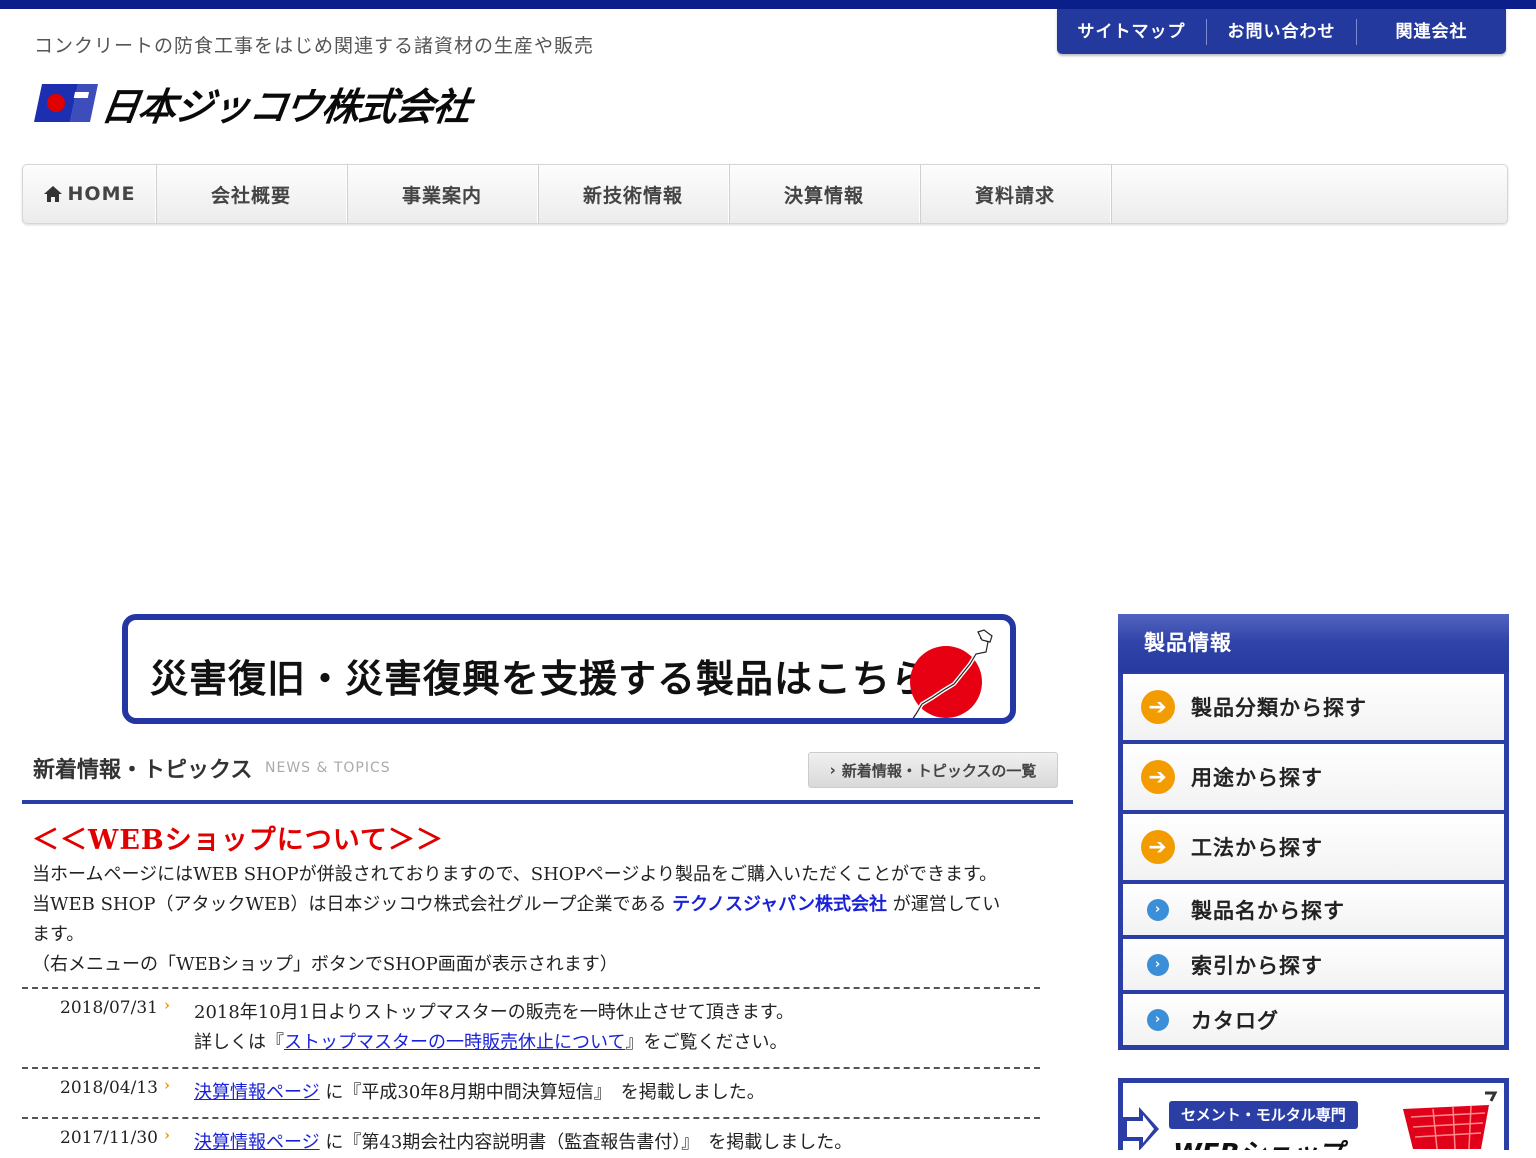 The image size is (1536, 1158). What do you see at coordinates (1015, 194) in the screenshot?
I see `nav-request-materials: 資料請求` at bounding box center [1015, 194].